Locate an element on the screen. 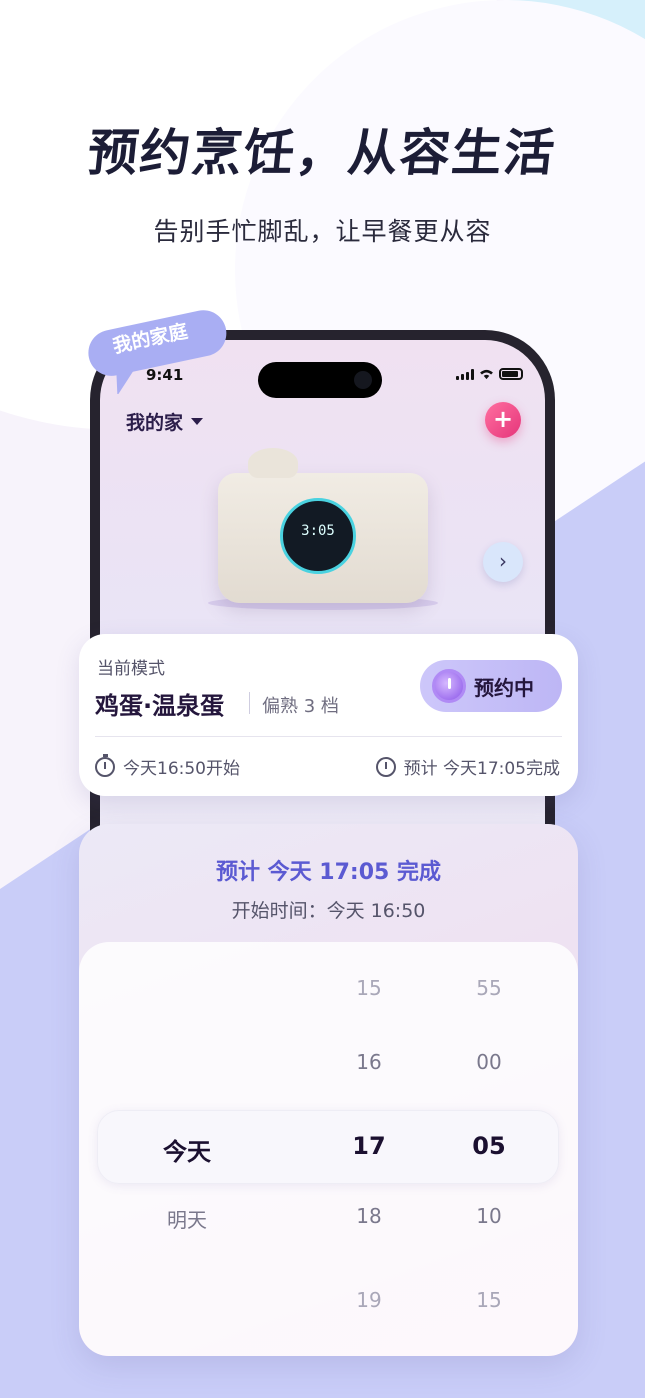 Image resolution: width=645 pixels, height=1398 pixels. chevron-right-icon: › is located at coordinates (503, 561).